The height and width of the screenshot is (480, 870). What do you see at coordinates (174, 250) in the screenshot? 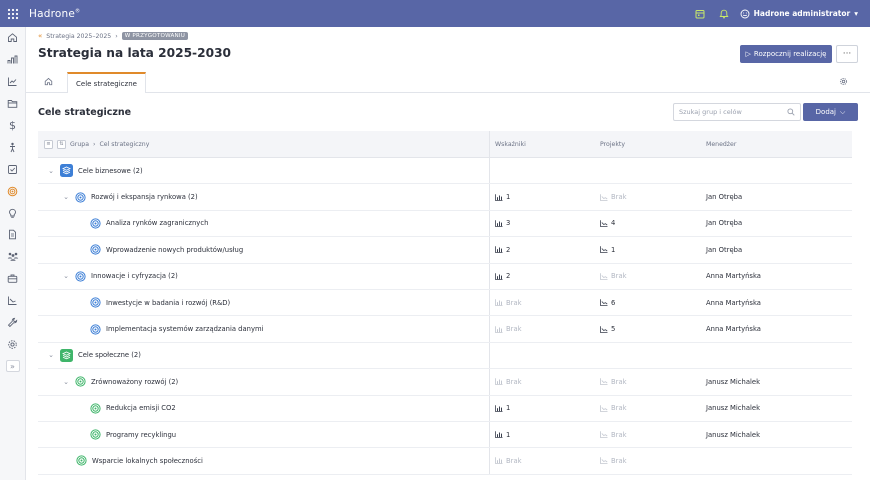
I see `row-label: Wprowadzenie nowych produktów/usług` at bounding box center [174, 250].